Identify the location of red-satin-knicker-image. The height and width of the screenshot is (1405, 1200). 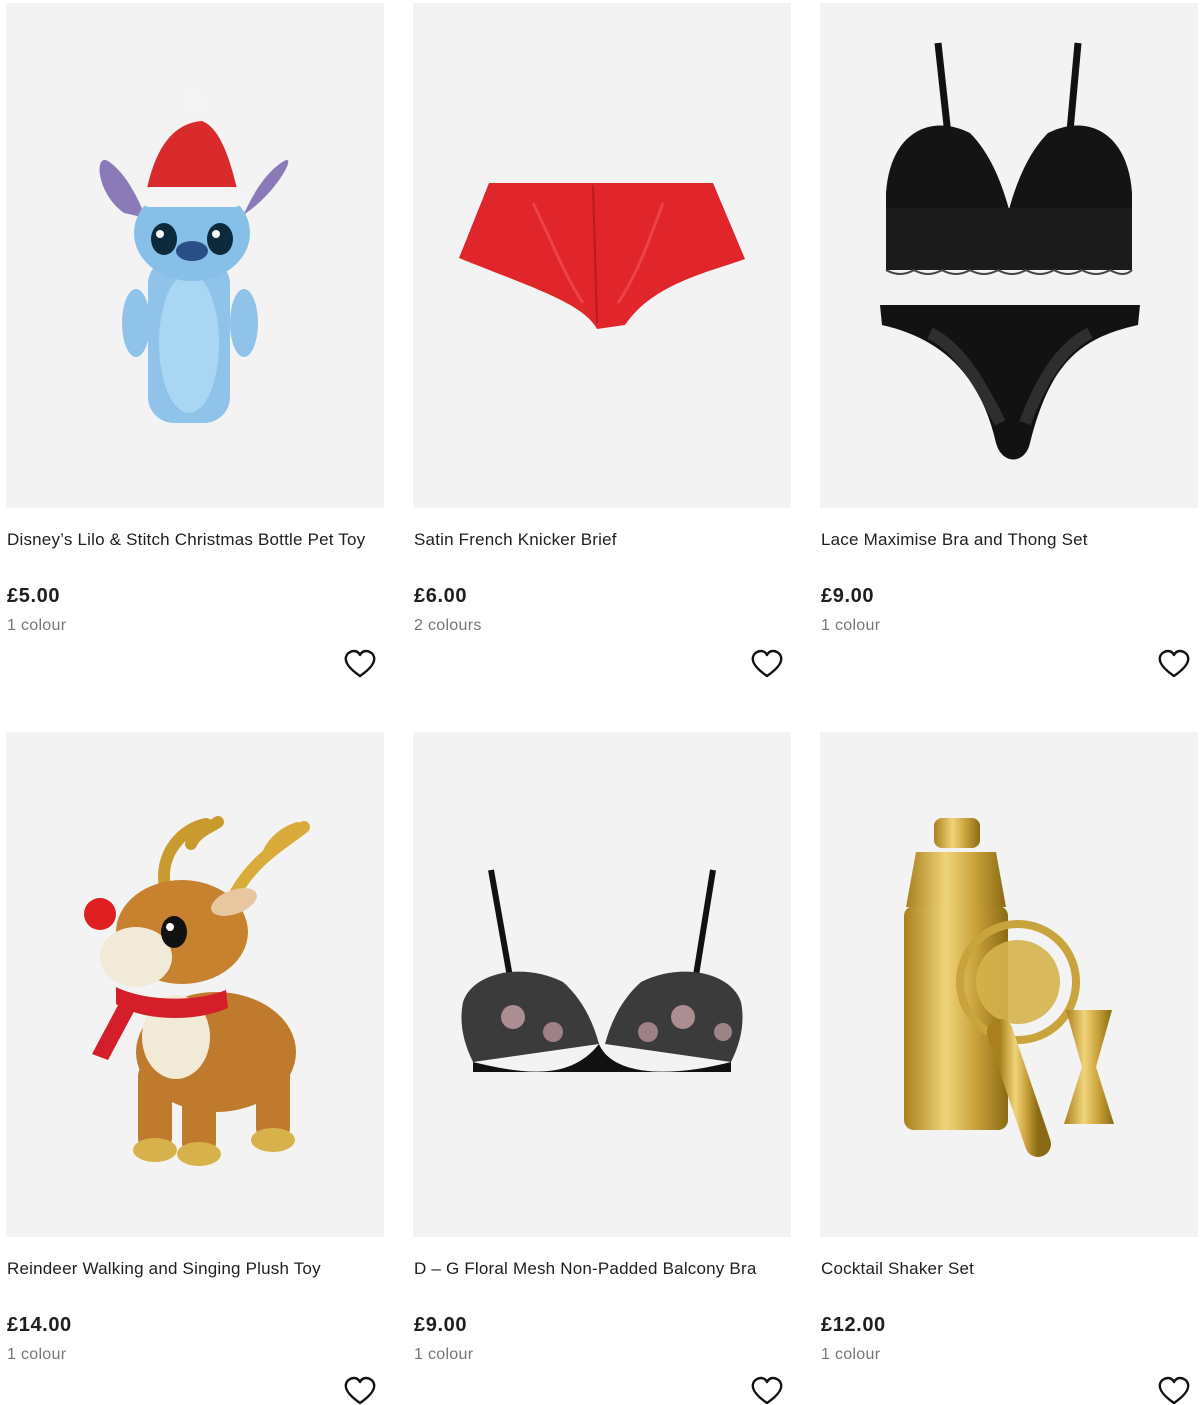
(602, 256).